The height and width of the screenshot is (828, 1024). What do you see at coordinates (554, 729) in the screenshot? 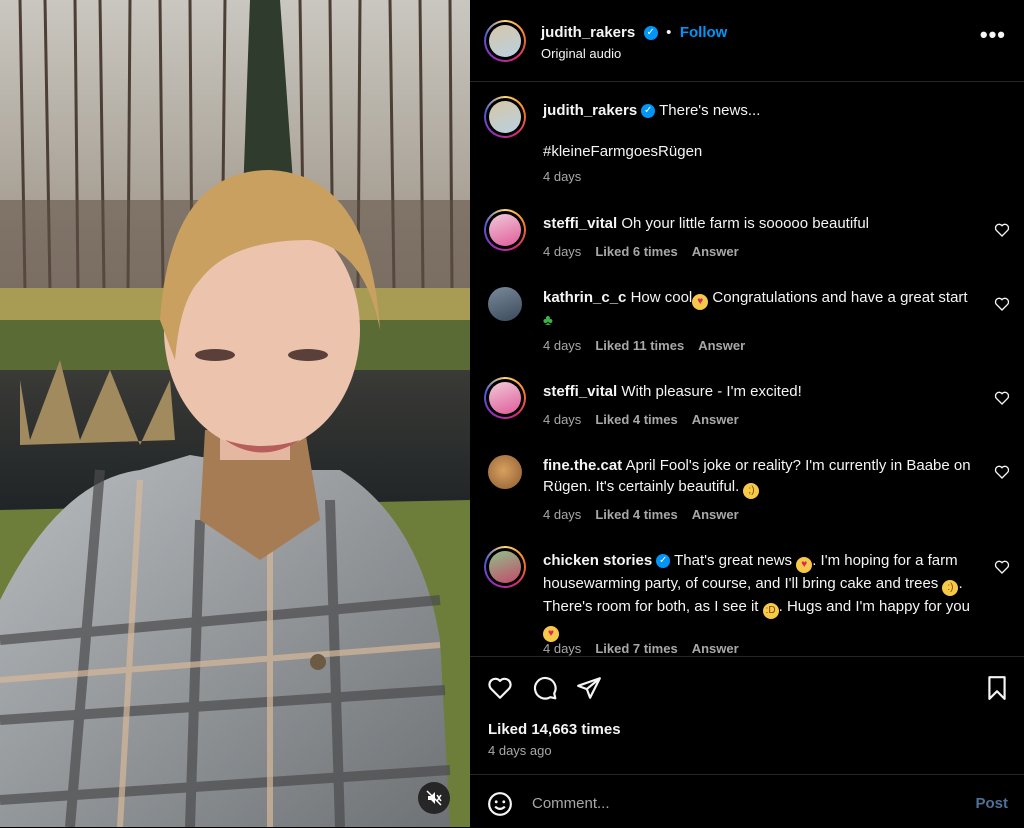
I see `like-count: Liked 14,663 times` at bounding box center [554, 729].